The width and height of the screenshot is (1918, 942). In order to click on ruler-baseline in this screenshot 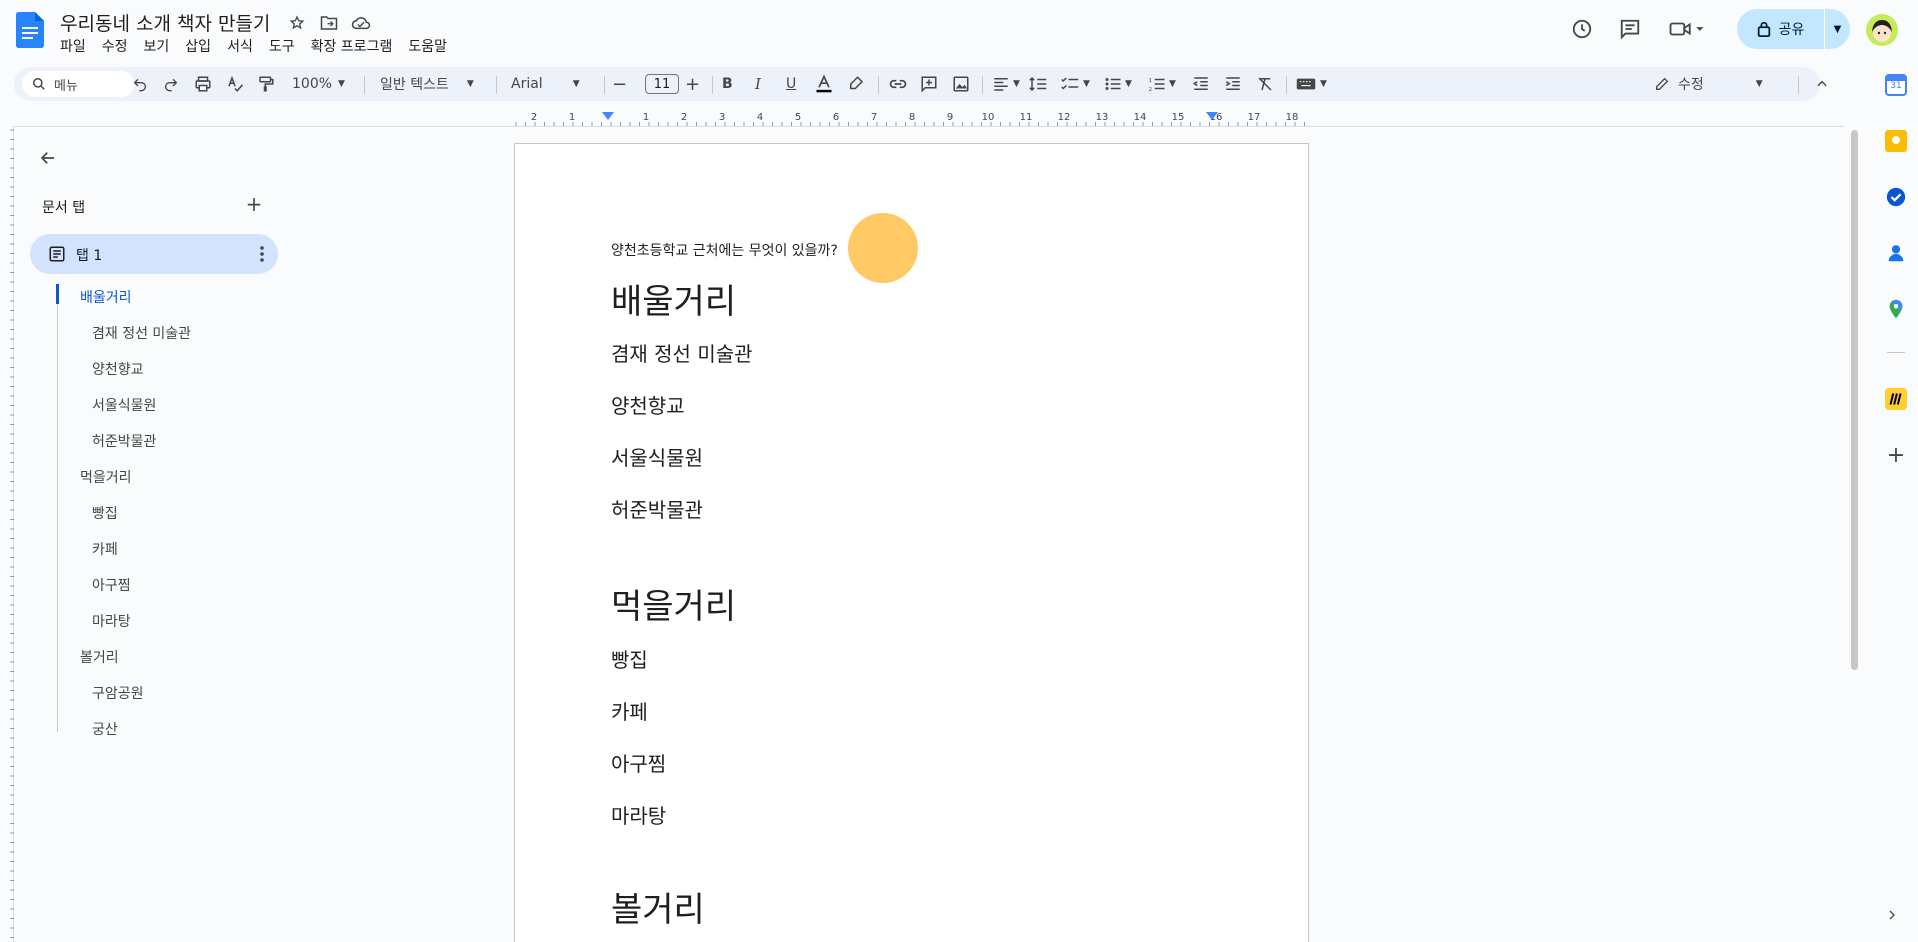, I will do `click(929, 126)`.